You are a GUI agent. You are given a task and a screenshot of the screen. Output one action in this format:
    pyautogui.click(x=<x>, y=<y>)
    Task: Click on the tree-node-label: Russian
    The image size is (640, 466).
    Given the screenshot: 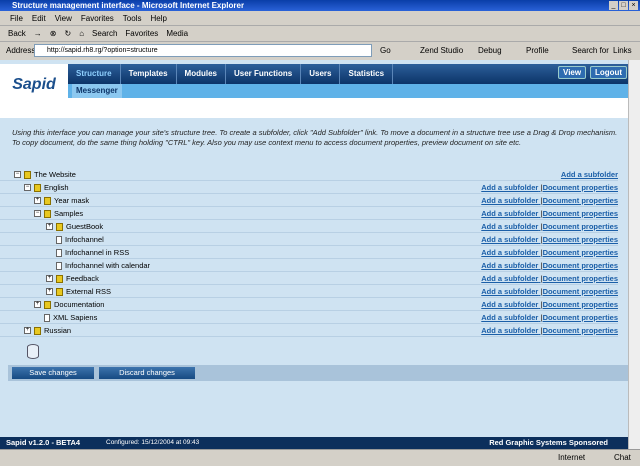 What is the action you would take?
    pyautogui.click(x=57, y=330)
    